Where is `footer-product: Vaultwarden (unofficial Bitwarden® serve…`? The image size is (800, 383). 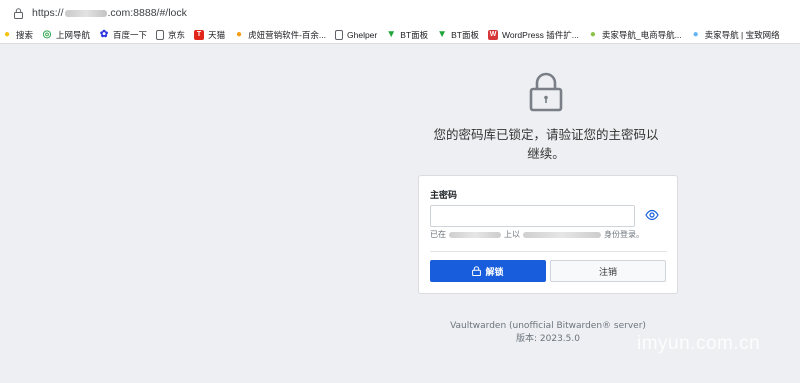
footer-product: Vaultwarden (unofficial Bitwarden® serve… is located at coordinates (548, 326).